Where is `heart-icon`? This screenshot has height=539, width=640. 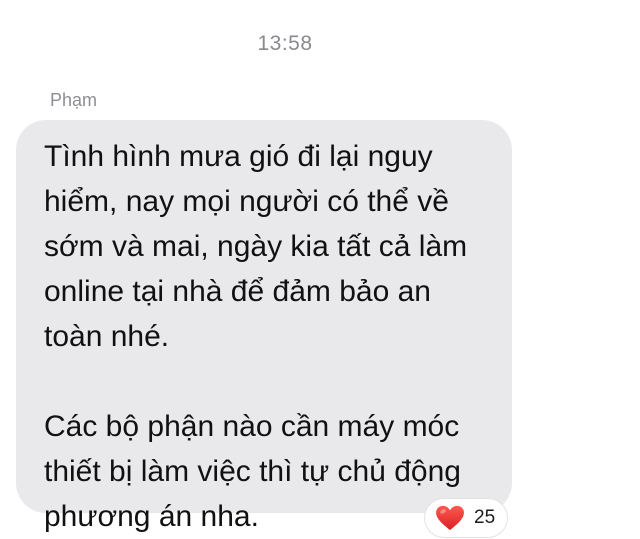
heart-icon is located at coordinates (450, 518).